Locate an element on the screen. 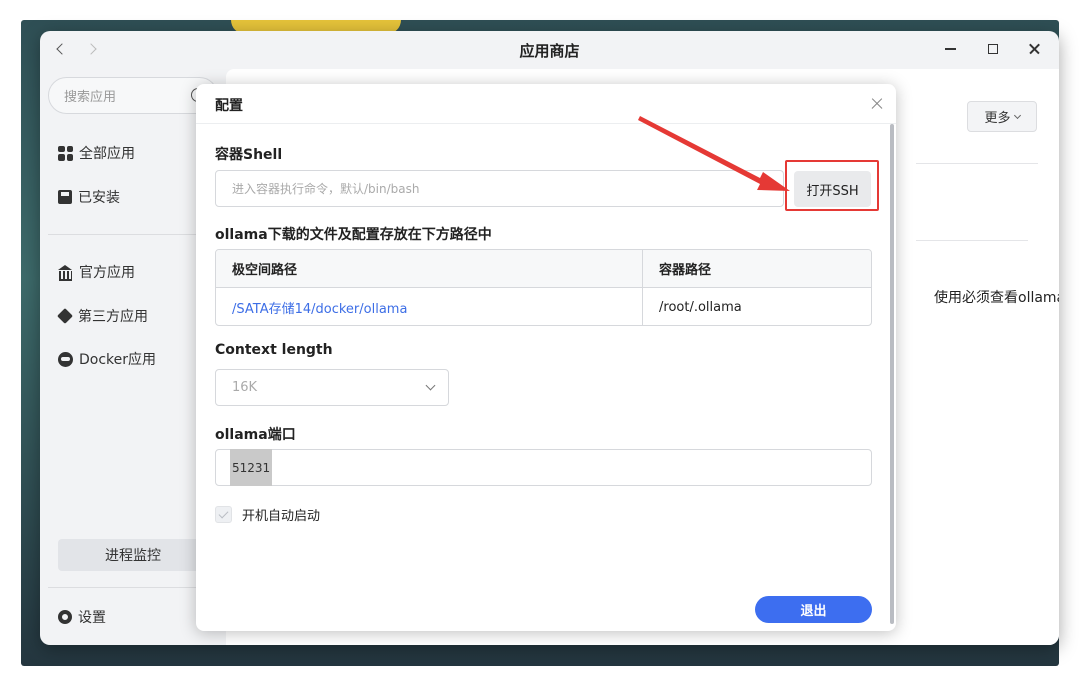 Image resolution: width=1080 pixels, height=687 pixels. sidebar-item-all-apps: 全部应用 is located at coordinates (96, 153).